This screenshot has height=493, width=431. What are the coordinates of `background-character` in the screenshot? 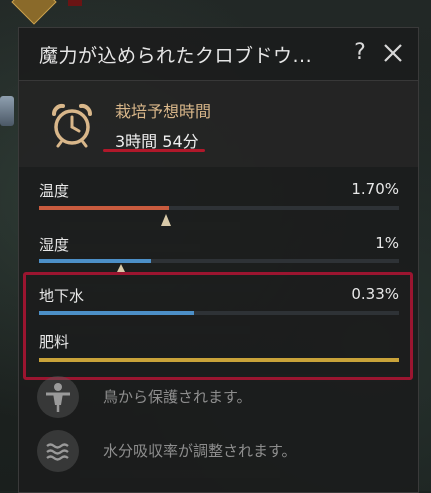 It's located at (7, 111).